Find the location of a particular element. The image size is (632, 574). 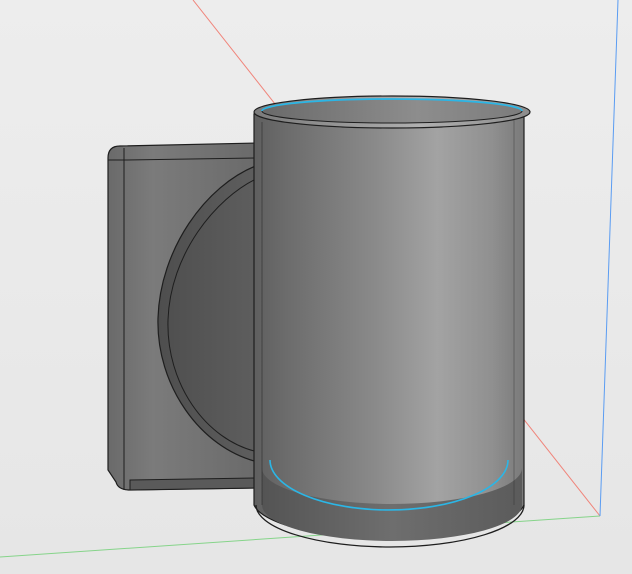

handle-plate-bottom is located at coordinates (194, 484).